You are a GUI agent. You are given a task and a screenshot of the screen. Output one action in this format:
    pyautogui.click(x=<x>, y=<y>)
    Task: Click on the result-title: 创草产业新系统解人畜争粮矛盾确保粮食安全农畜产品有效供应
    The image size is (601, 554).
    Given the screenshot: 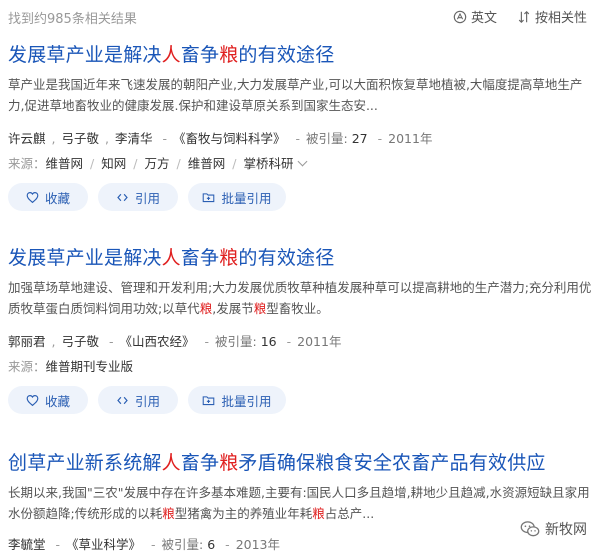 What is the action you would take?
    pyautogui.click(x=277, y=461)
    